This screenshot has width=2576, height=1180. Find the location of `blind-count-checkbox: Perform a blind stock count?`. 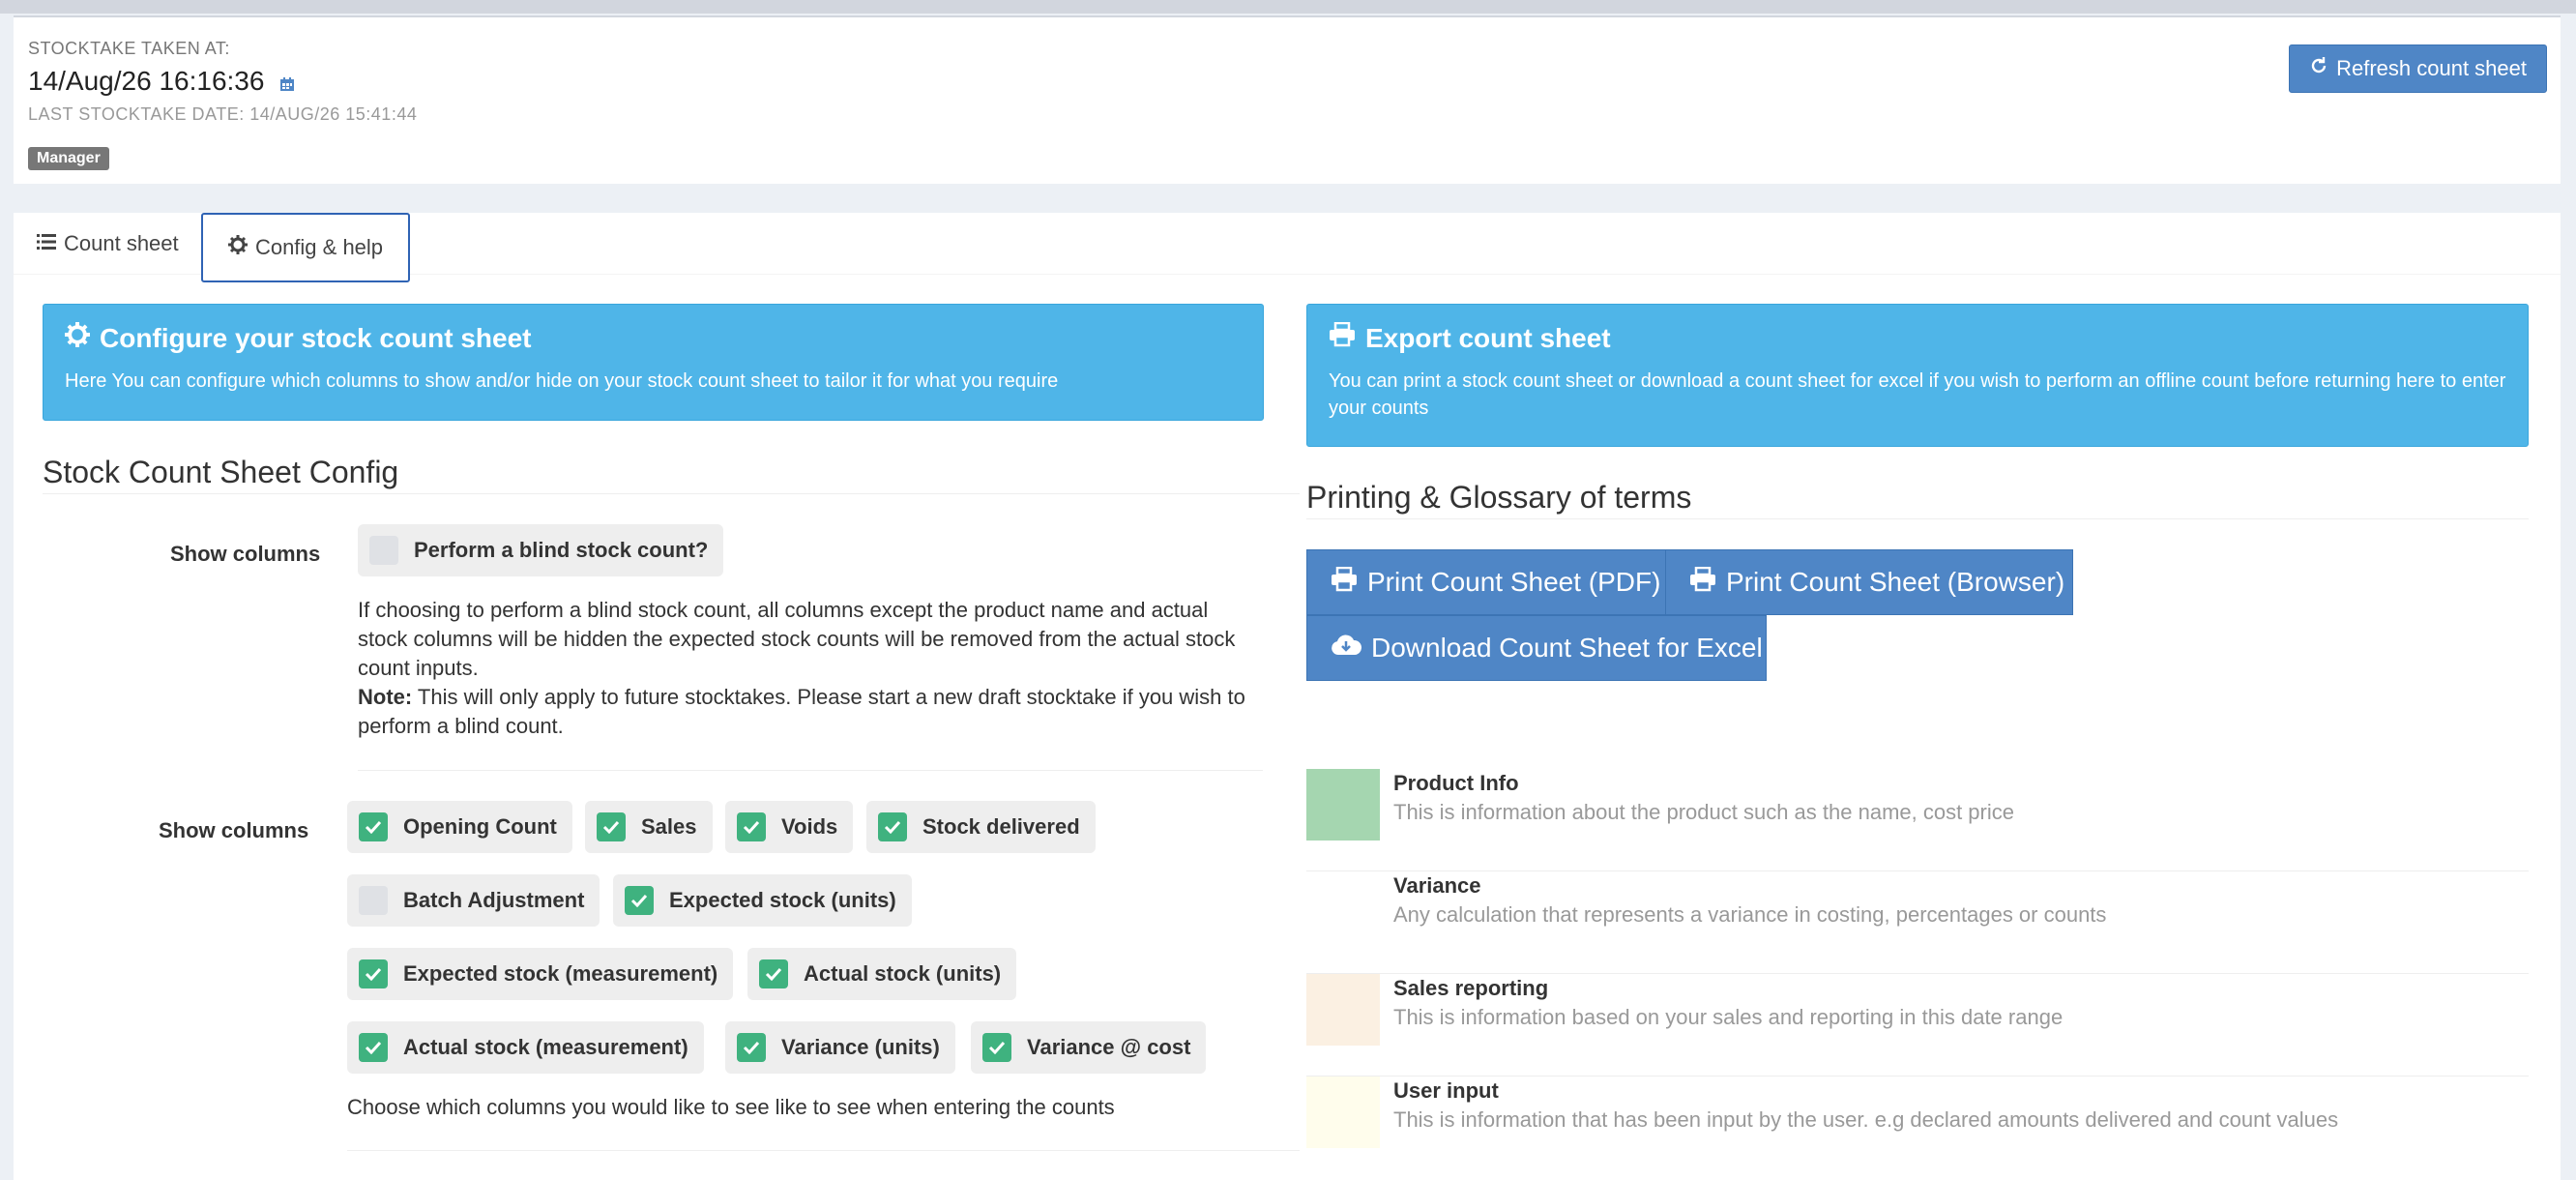

blind-count-checkbox: Perform a blind stock count? is located at coordinates (541, 550).